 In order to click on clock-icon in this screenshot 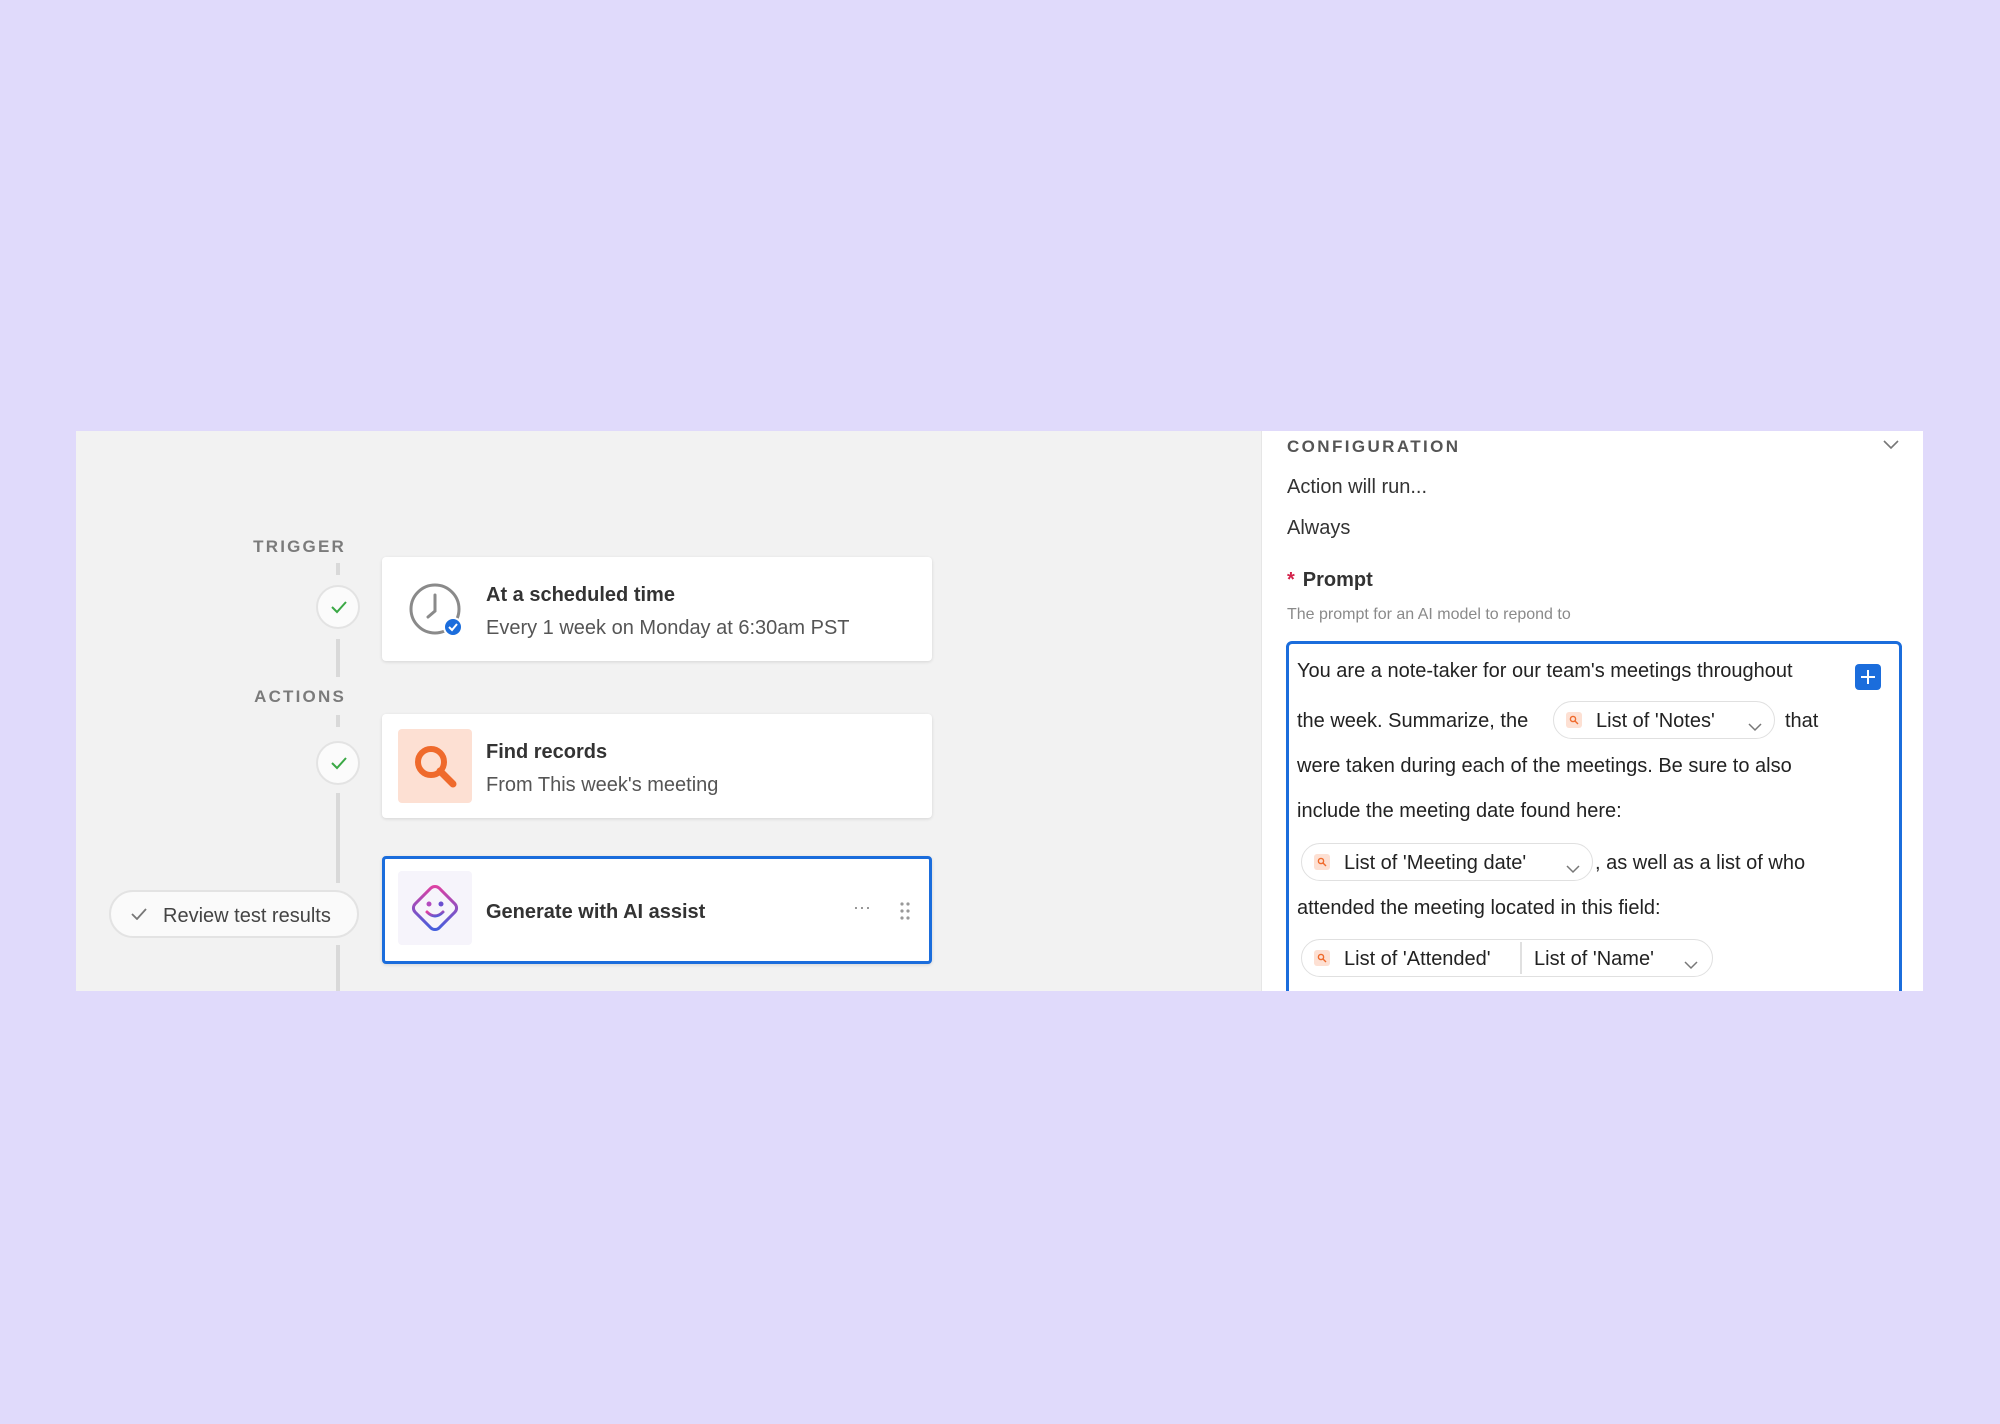, I will do `click(435, 609)`.